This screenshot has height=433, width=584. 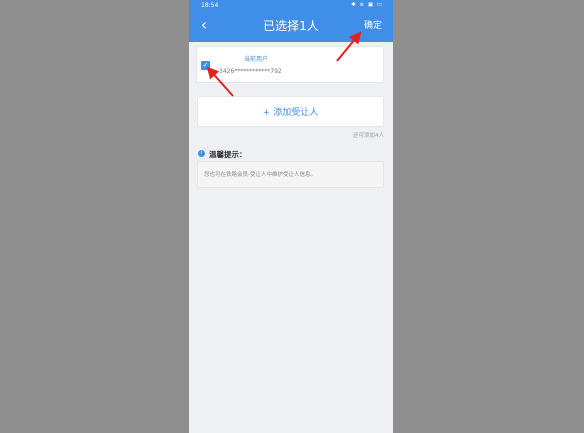 I want to click on annotation-arrow-confirm, so click(x=349, y=46).